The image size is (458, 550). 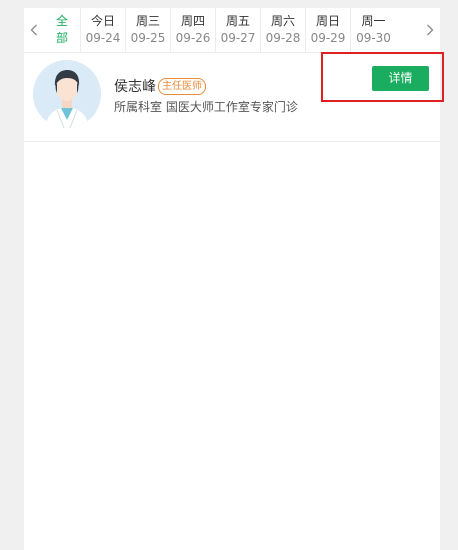 What do you see at coordinates (192, 21) in the screenshot?
I see `day-name: 周四` at bounding box center [192, 21].